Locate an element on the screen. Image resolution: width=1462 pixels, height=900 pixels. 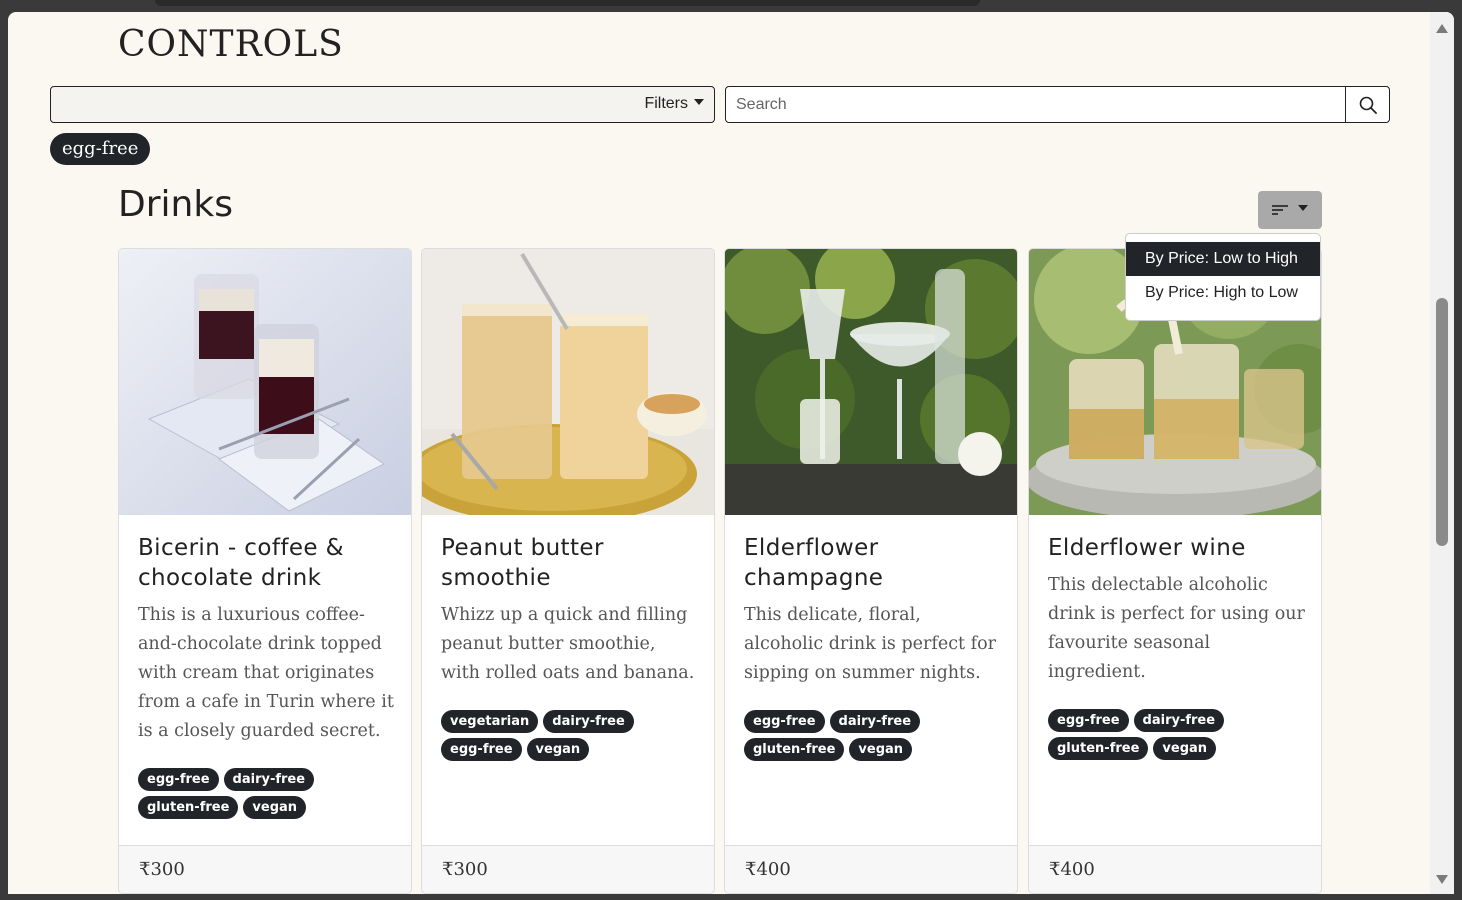
vertical-scrollbar is located at coordinates (1442, 453).